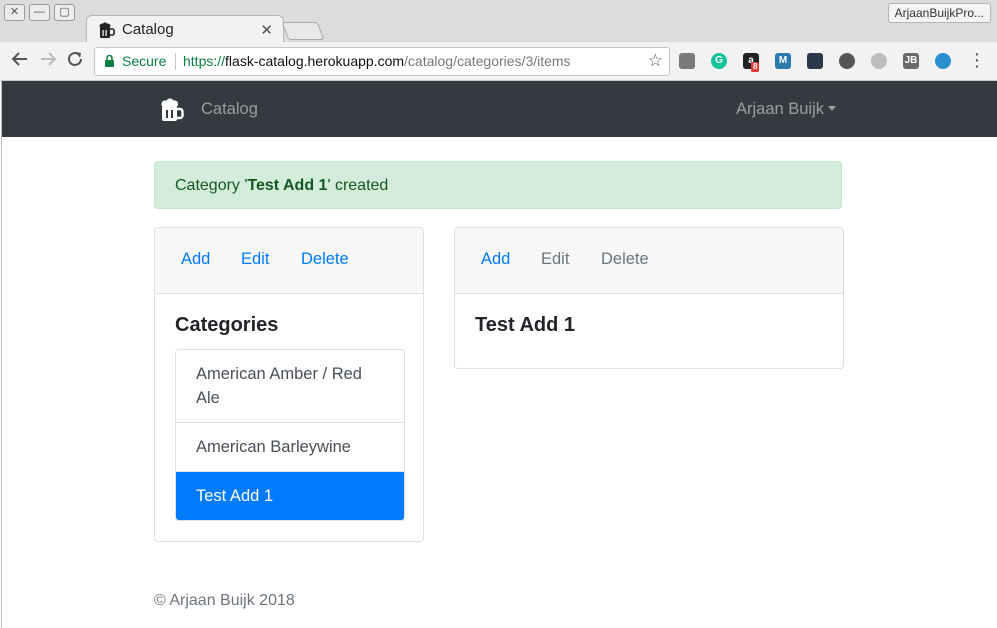 The height and width of the screenshot is (628, 997). I want to click on shield-extension-icon, so click(943, 61).